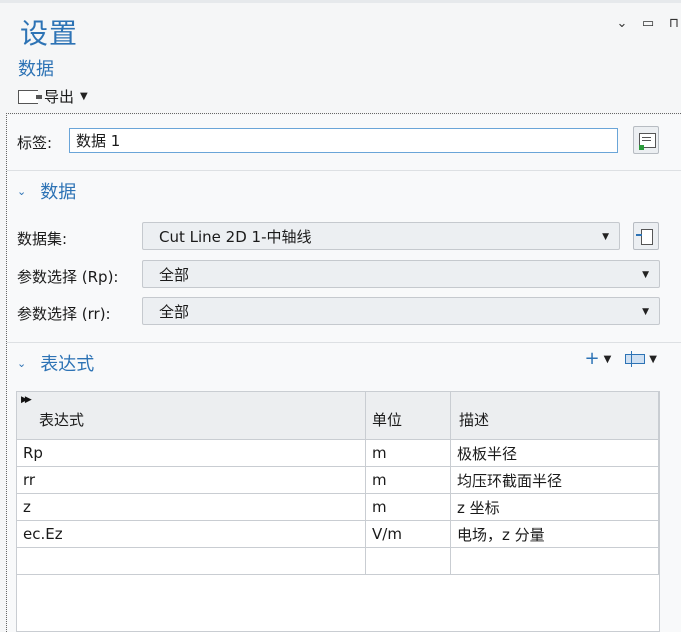  What do you see at coordinates (340, 1) in the screenshot?
I see `top-strip` at bounding box center [340, 1].